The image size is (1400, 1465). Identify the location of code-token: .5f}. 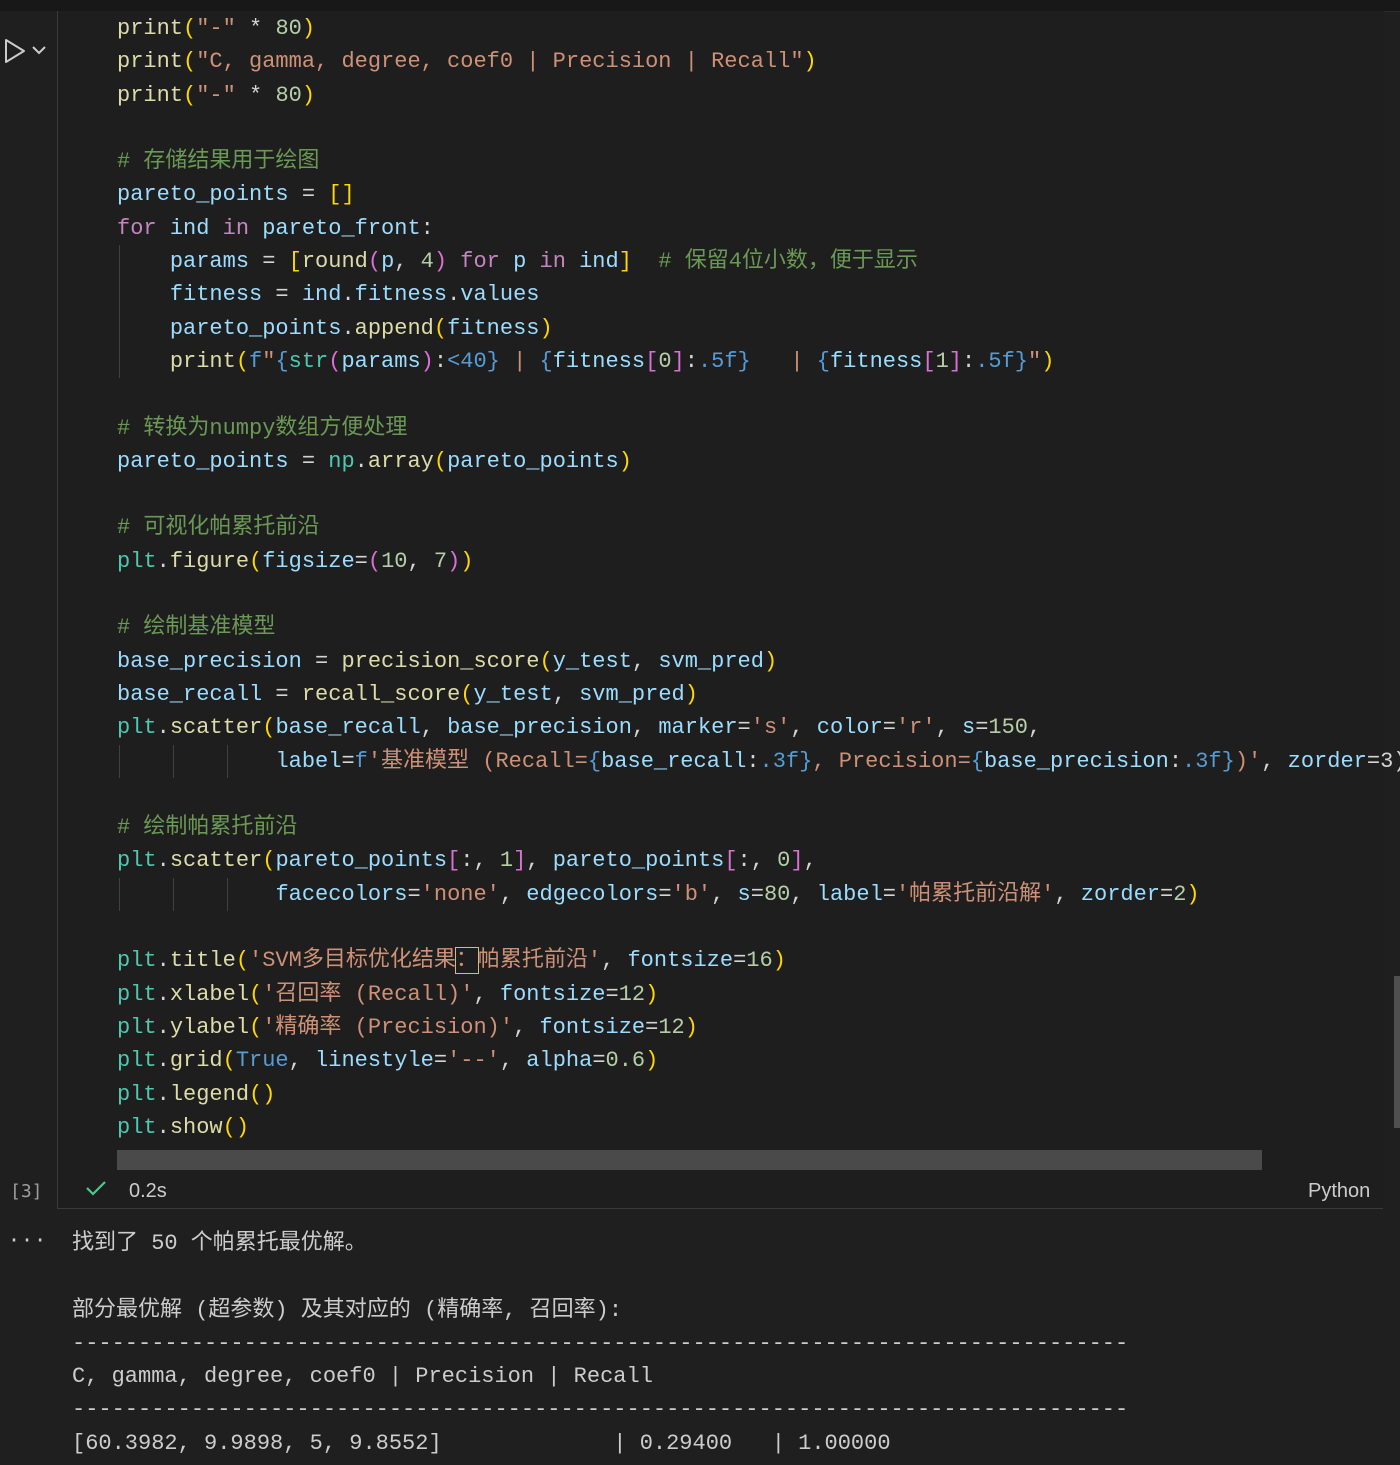
(1002, 361).